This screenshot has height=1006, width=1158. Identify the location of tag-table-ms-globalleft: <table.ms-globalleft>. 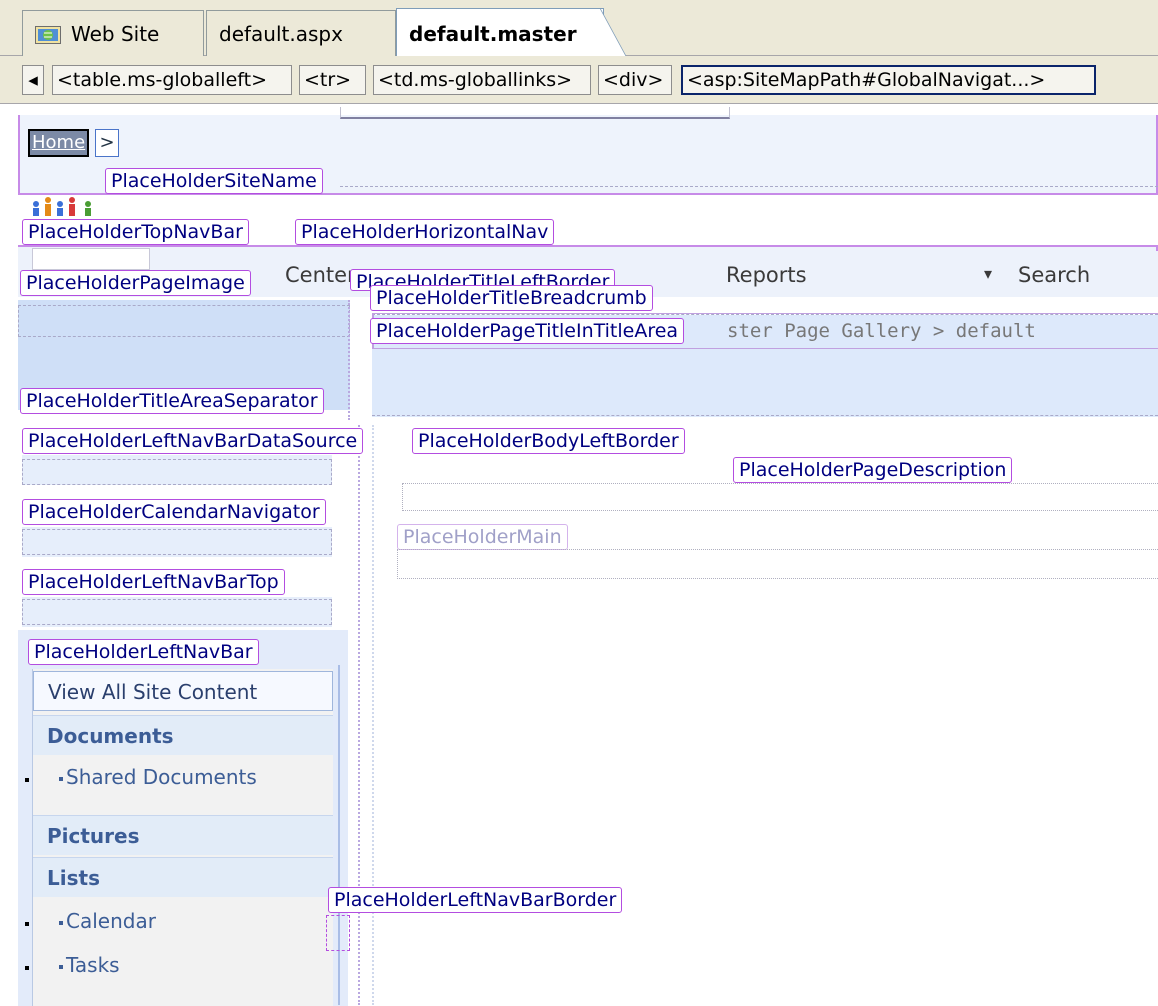
(172, 80).